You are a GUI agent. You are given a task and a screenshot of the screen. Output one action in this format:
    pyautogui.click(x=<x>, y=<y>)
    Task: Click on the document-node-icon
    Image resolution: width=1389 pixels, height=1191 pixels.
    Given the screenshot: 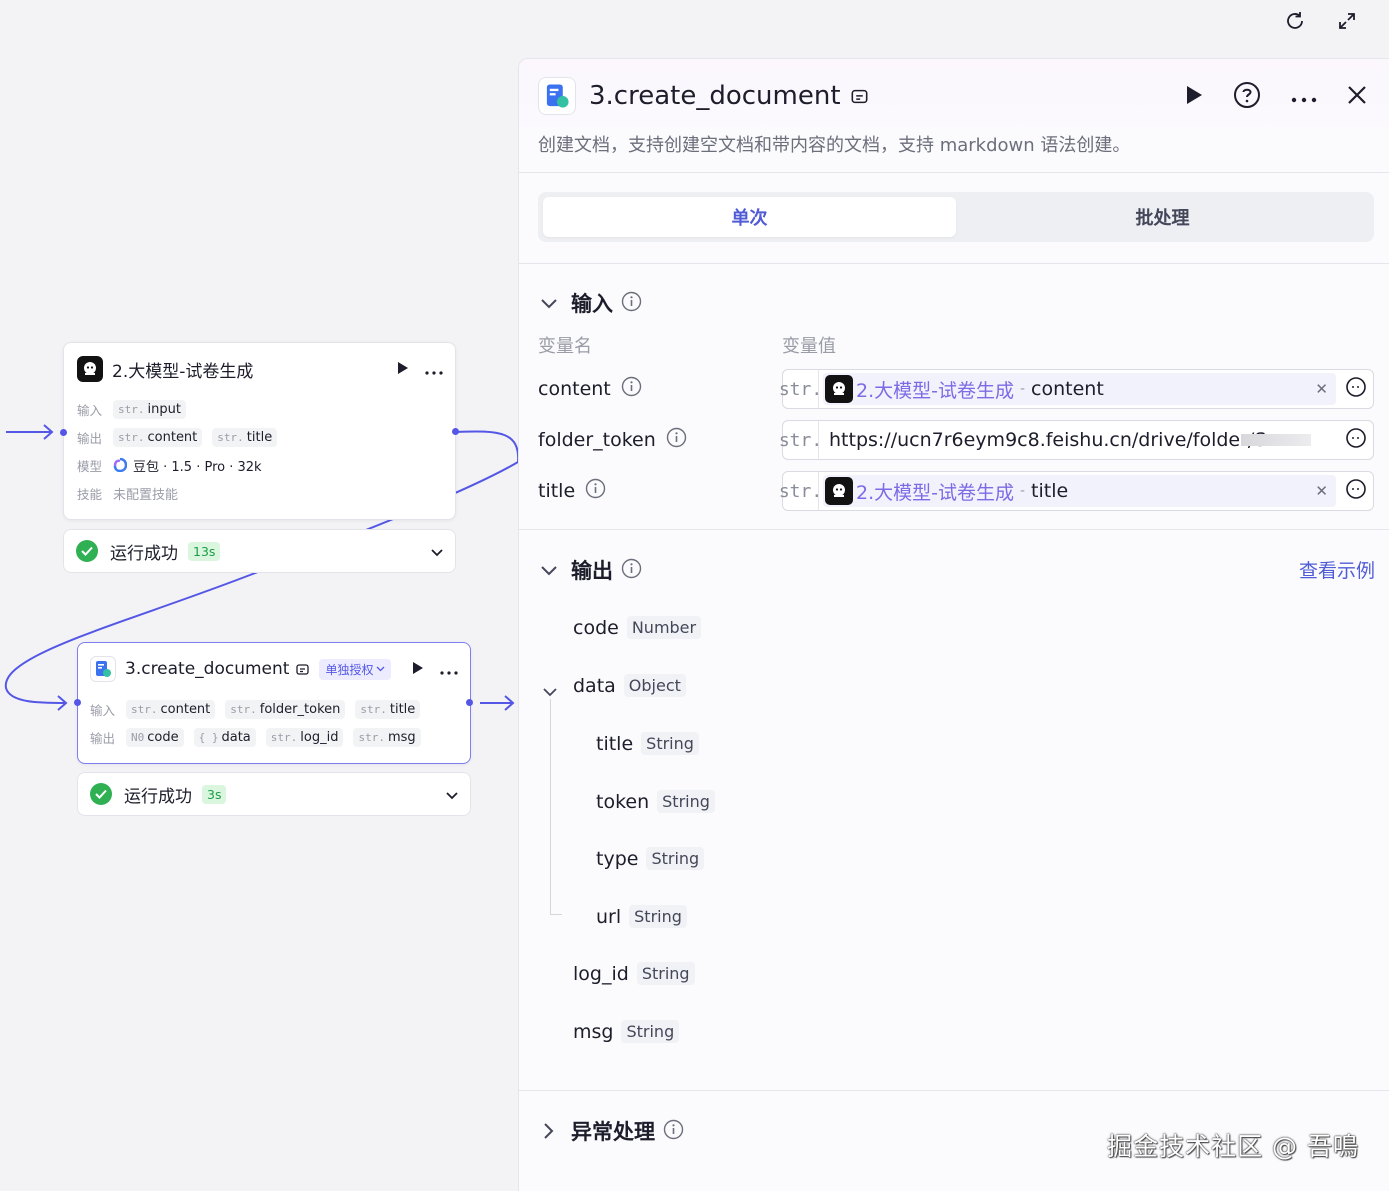 What is the action you would take?
    pyautogui.click(x=557, y=96)
    